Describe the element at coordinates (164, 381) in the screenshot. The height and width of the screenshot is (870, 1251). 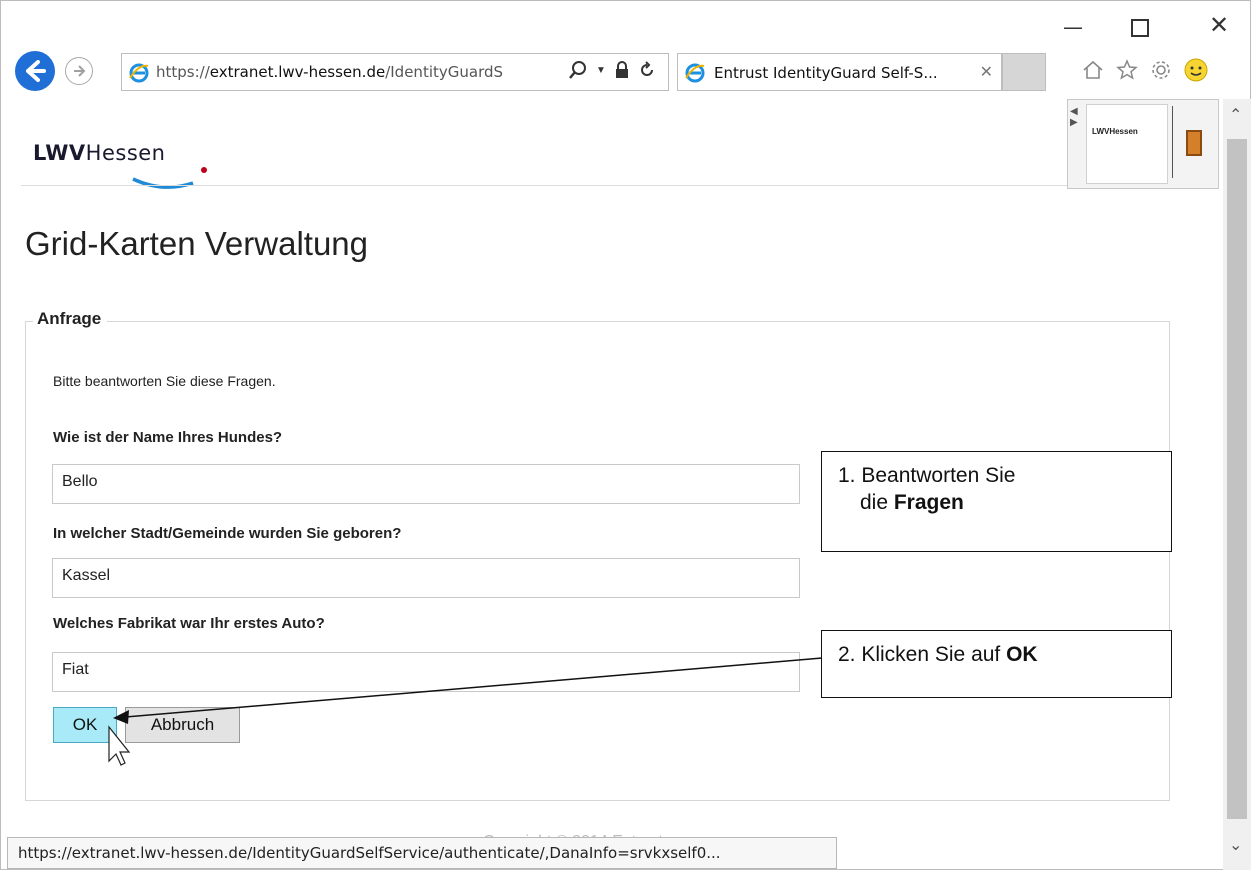
I see `intro-text: Bitte beantworten Sie diese Fragen.` at that location.